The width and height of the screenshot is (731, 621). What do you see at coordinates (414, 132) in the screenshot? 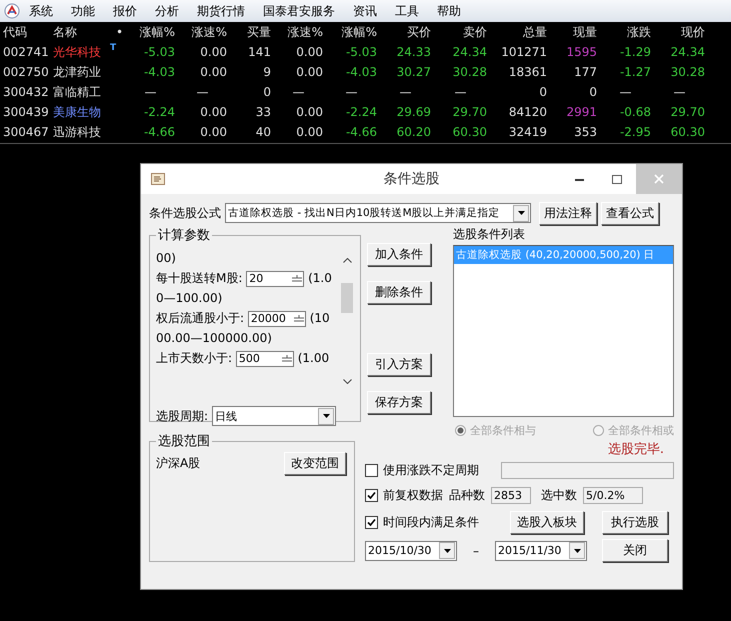
I see `table-cell-text: 60.20` at bounding box center [414, 132].